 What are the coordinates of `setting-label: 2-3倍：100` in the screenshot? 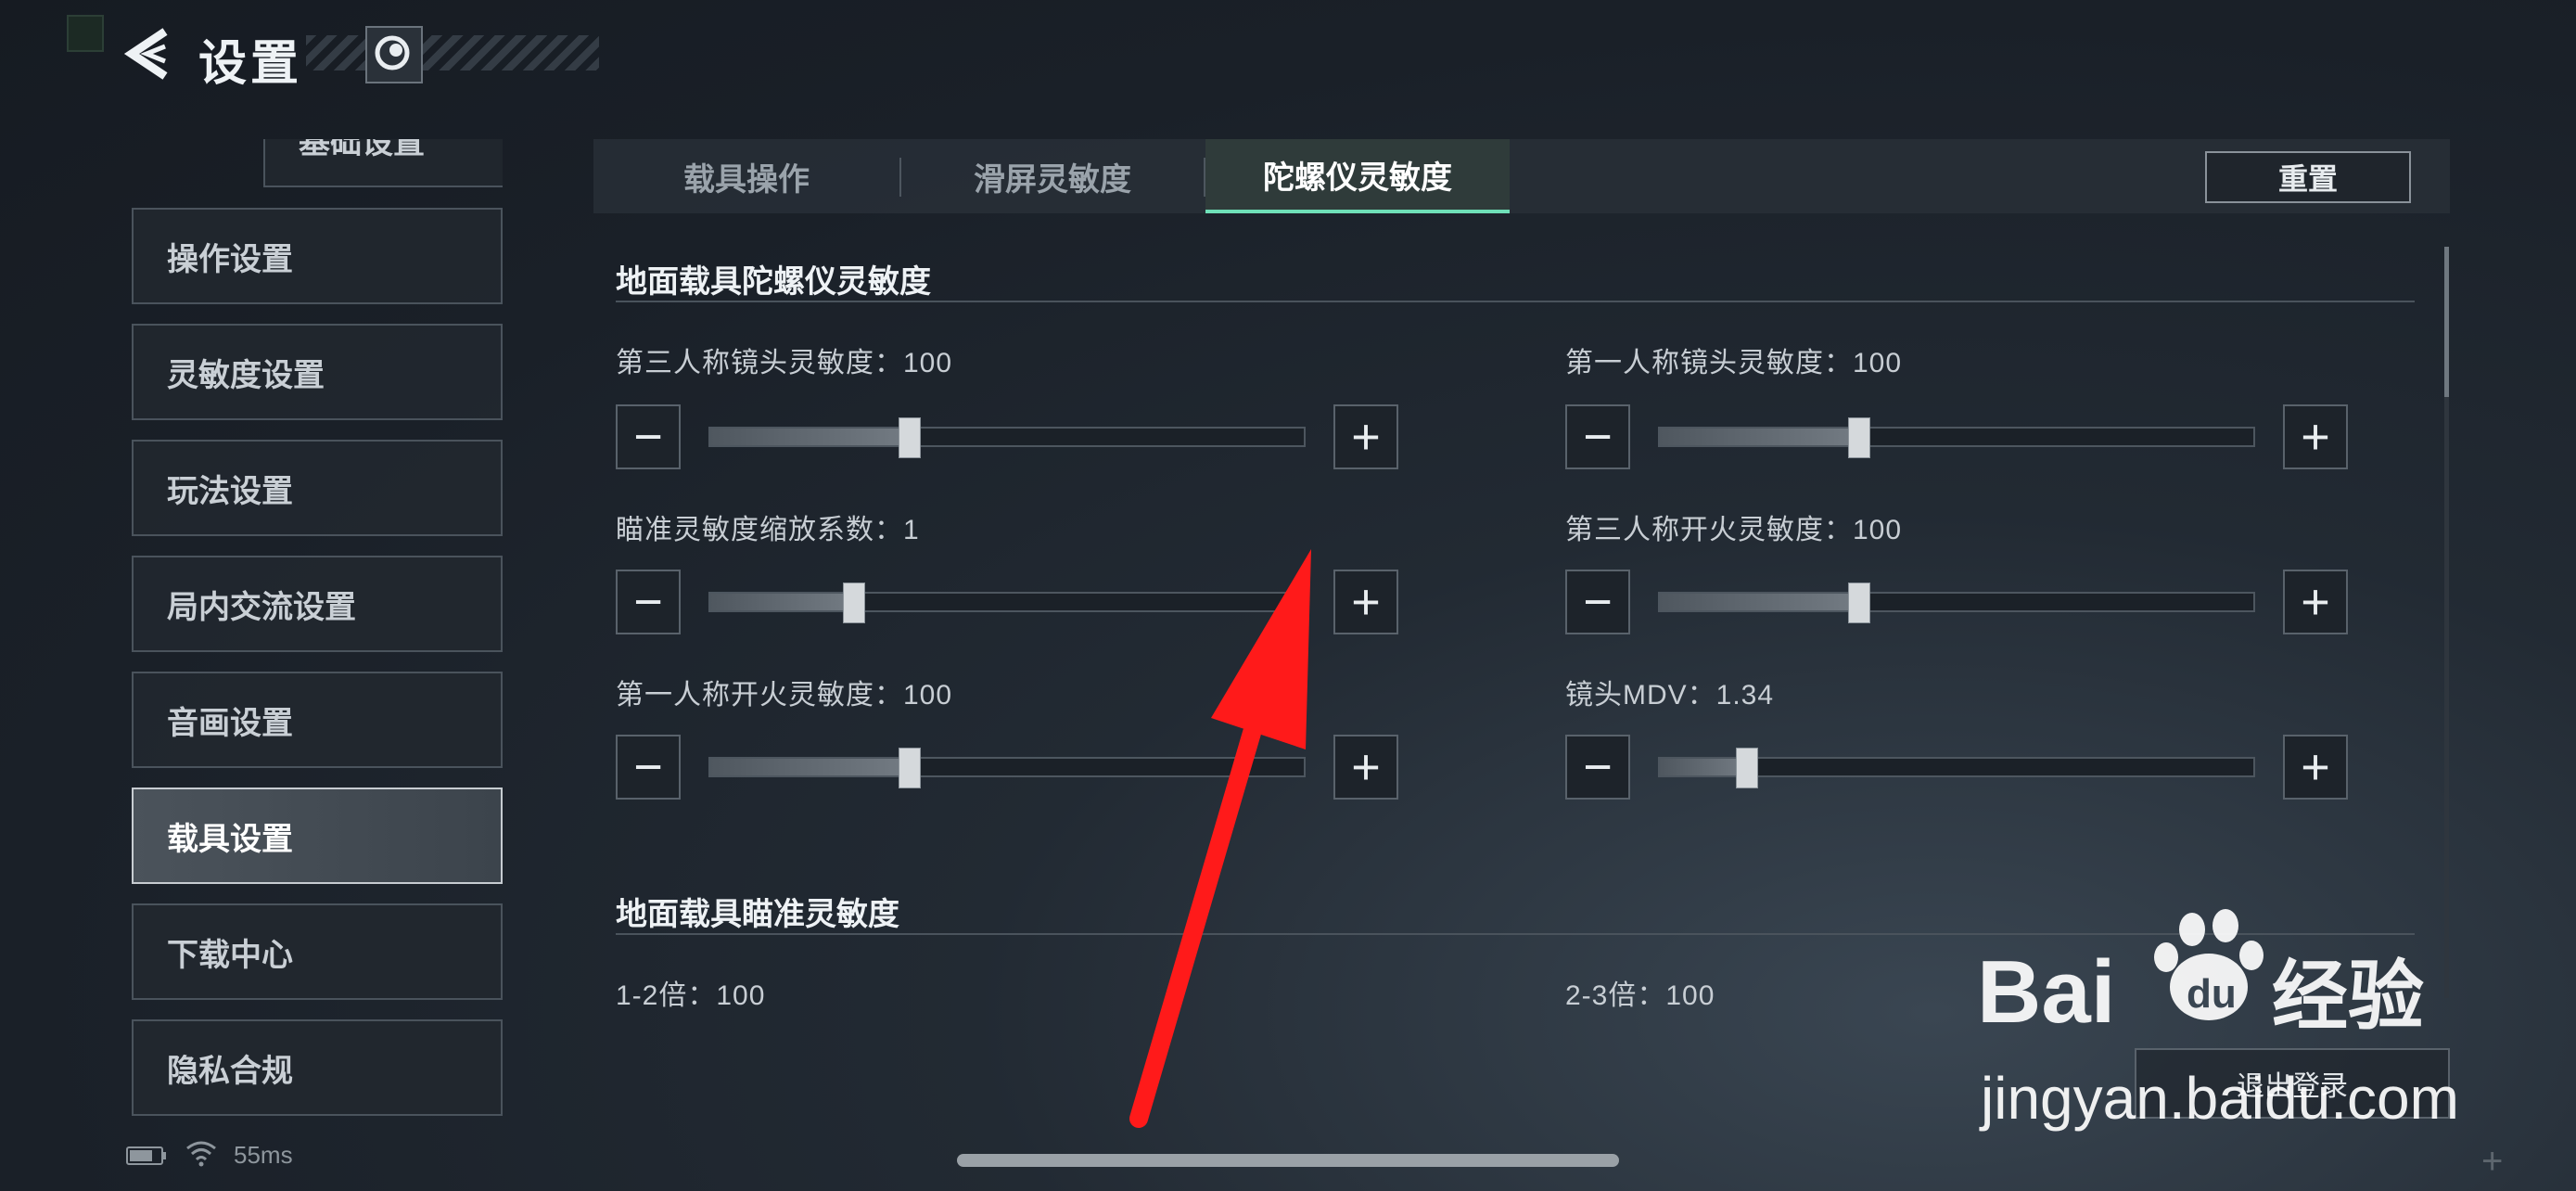 It's located at (1640, 996).